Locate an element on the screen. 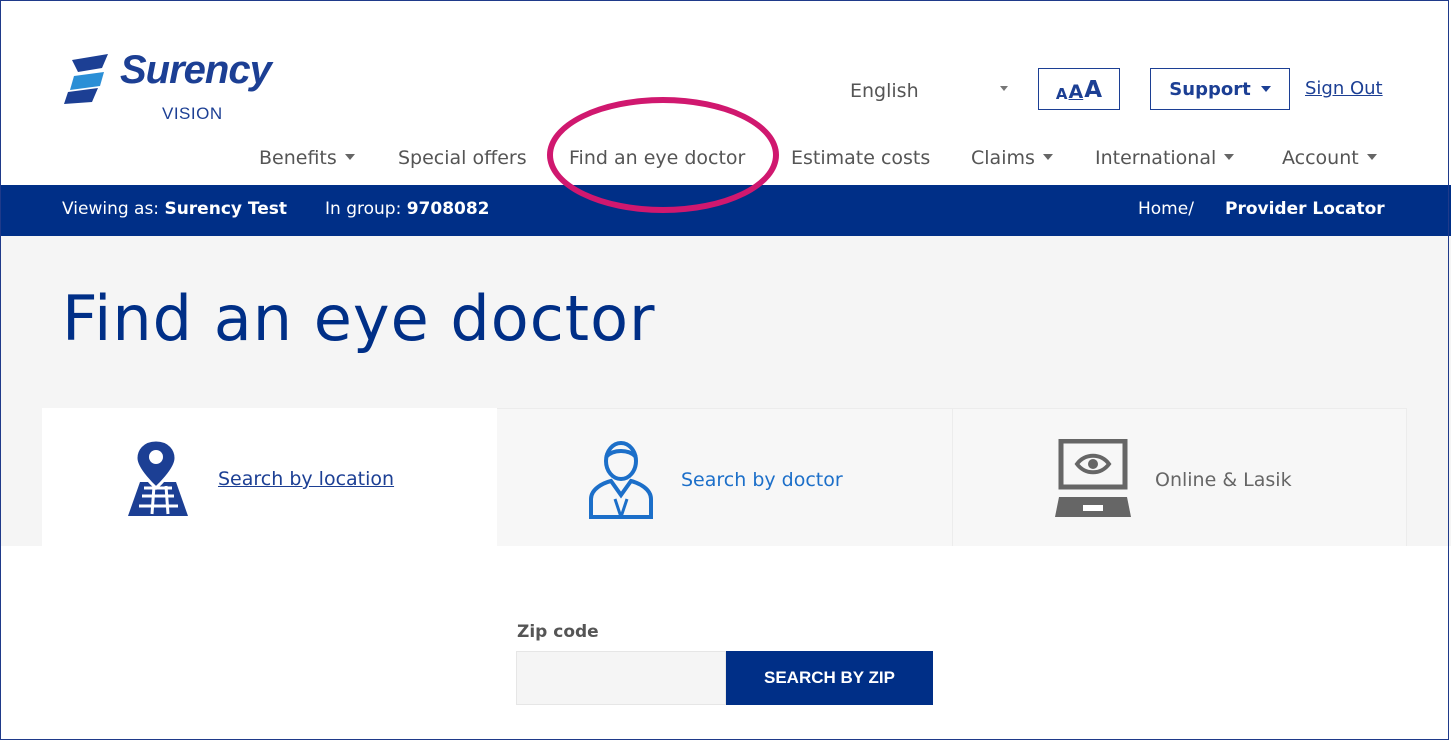 Image resolution: width=1451 pixels, height=742 pixels. nav-account: Account is located at coordinates (1329, 158).